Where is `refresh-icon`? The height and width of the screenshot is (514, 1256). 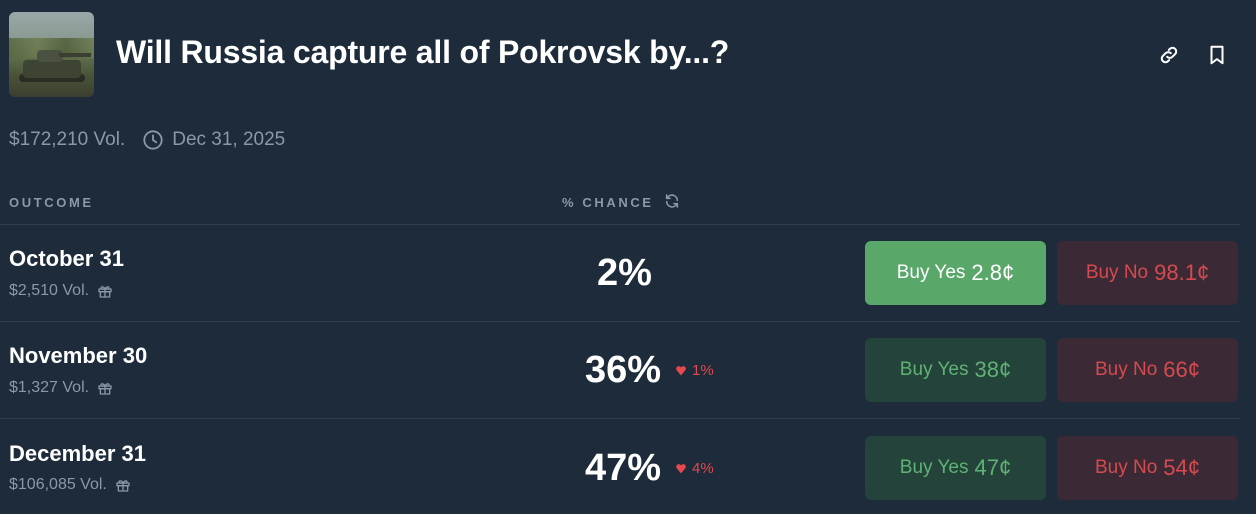 refresh-icon is located at coordinates (672, 201).